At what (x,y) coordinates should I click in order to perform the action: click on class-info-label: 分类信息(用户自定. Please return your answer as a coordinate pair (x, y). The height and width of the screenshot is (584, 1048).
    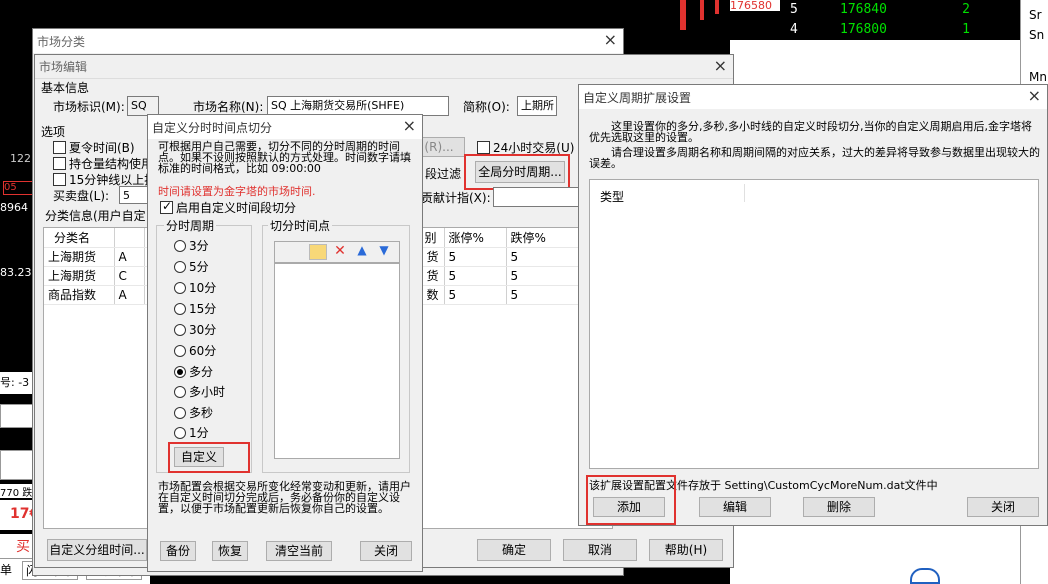
    Looking at the image, I should click on (95, 216).